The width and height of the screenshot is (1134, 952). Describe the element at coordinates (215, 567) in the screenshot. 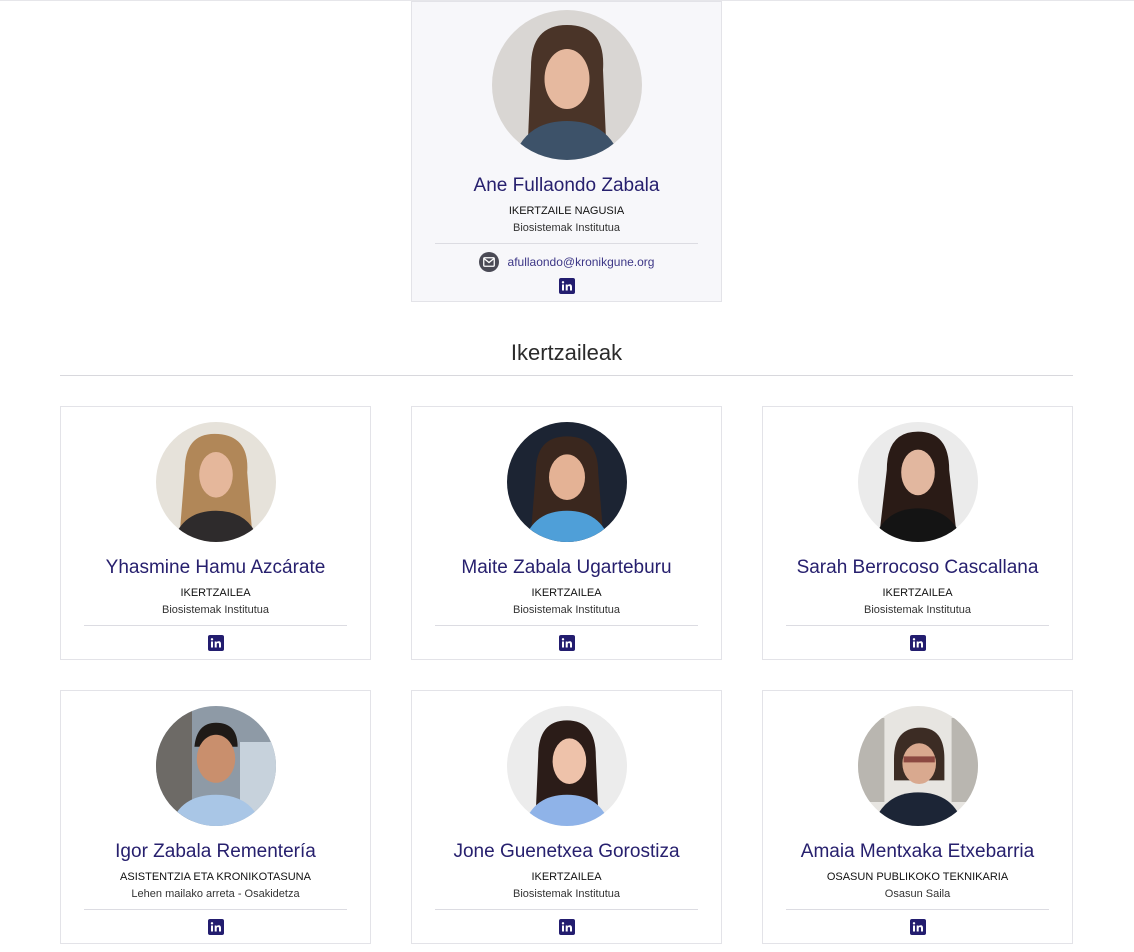

I see `researcher-name: Yhasmine Hamu Azcárate` at that location.